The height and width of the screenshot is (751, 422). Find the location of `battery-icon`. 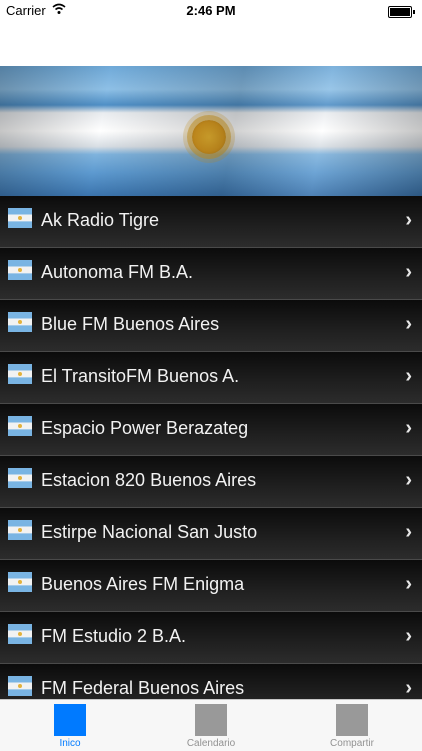

battery-icon is located at coordinates (401, 12).